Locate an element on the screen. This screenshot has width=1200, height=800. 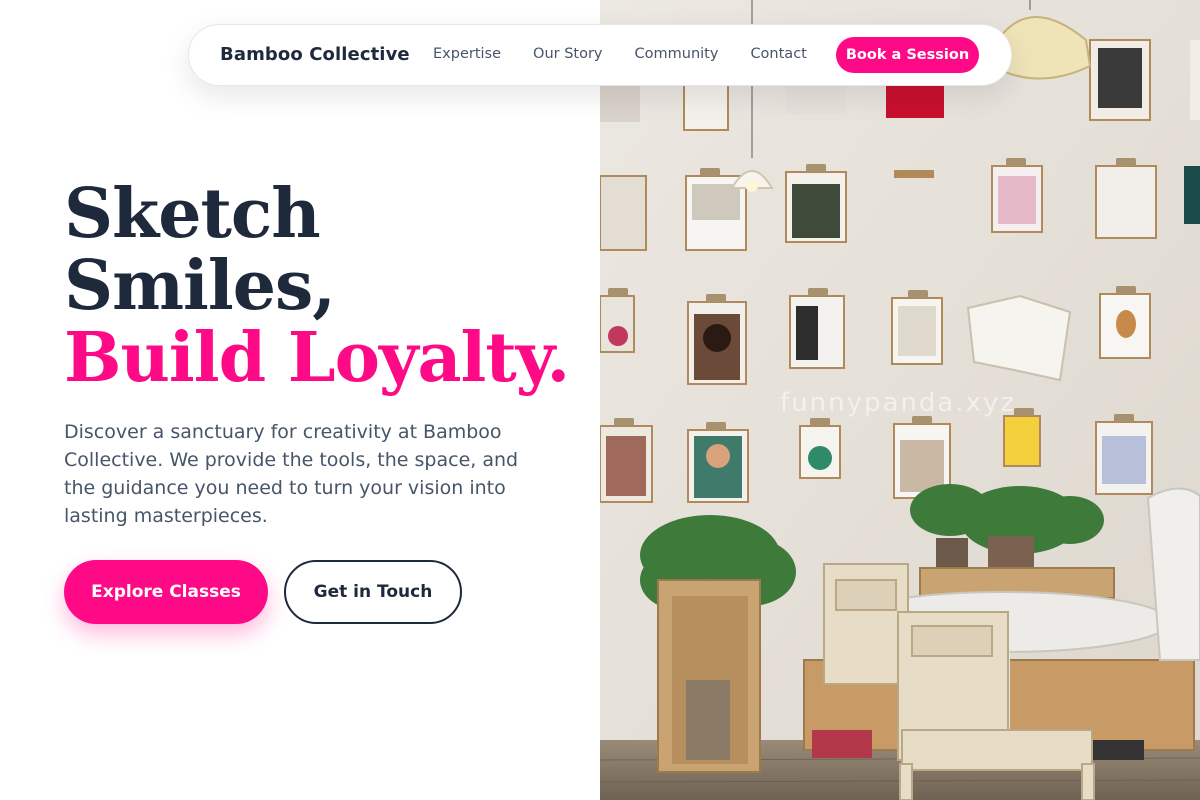
hero-title-line-1: Sketch is located at coordinates (192, 214).